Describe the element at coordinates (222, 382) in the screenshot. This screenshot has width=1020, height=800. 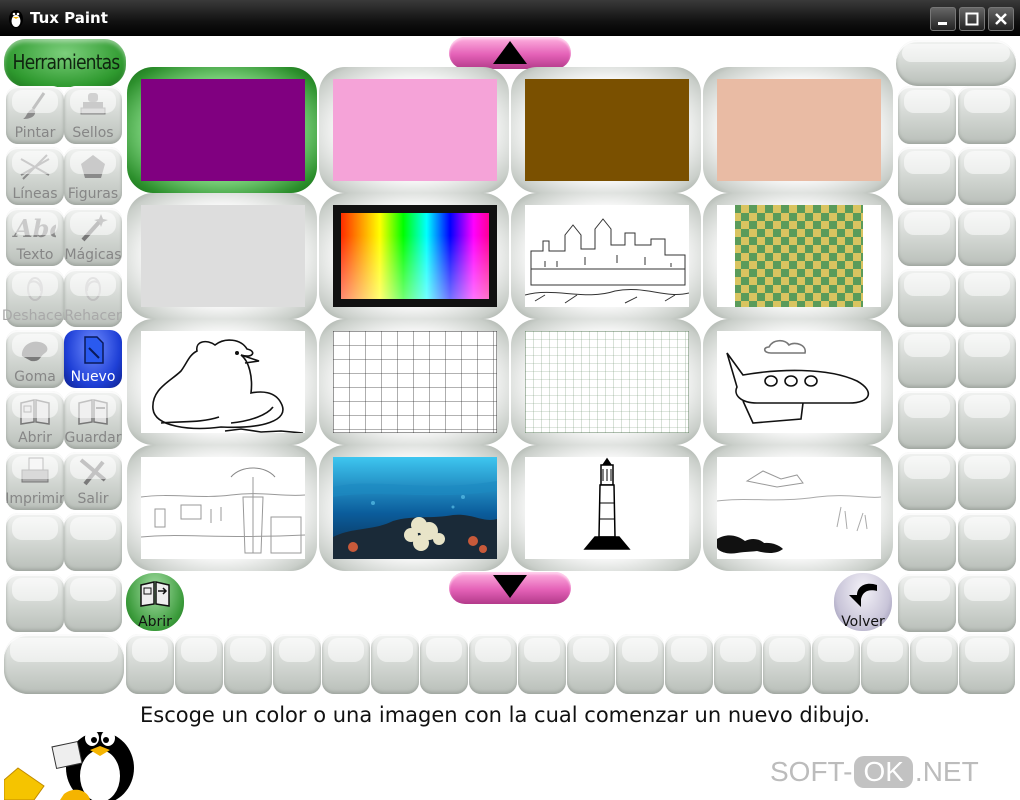
I see `starter-template-hen` at that location.